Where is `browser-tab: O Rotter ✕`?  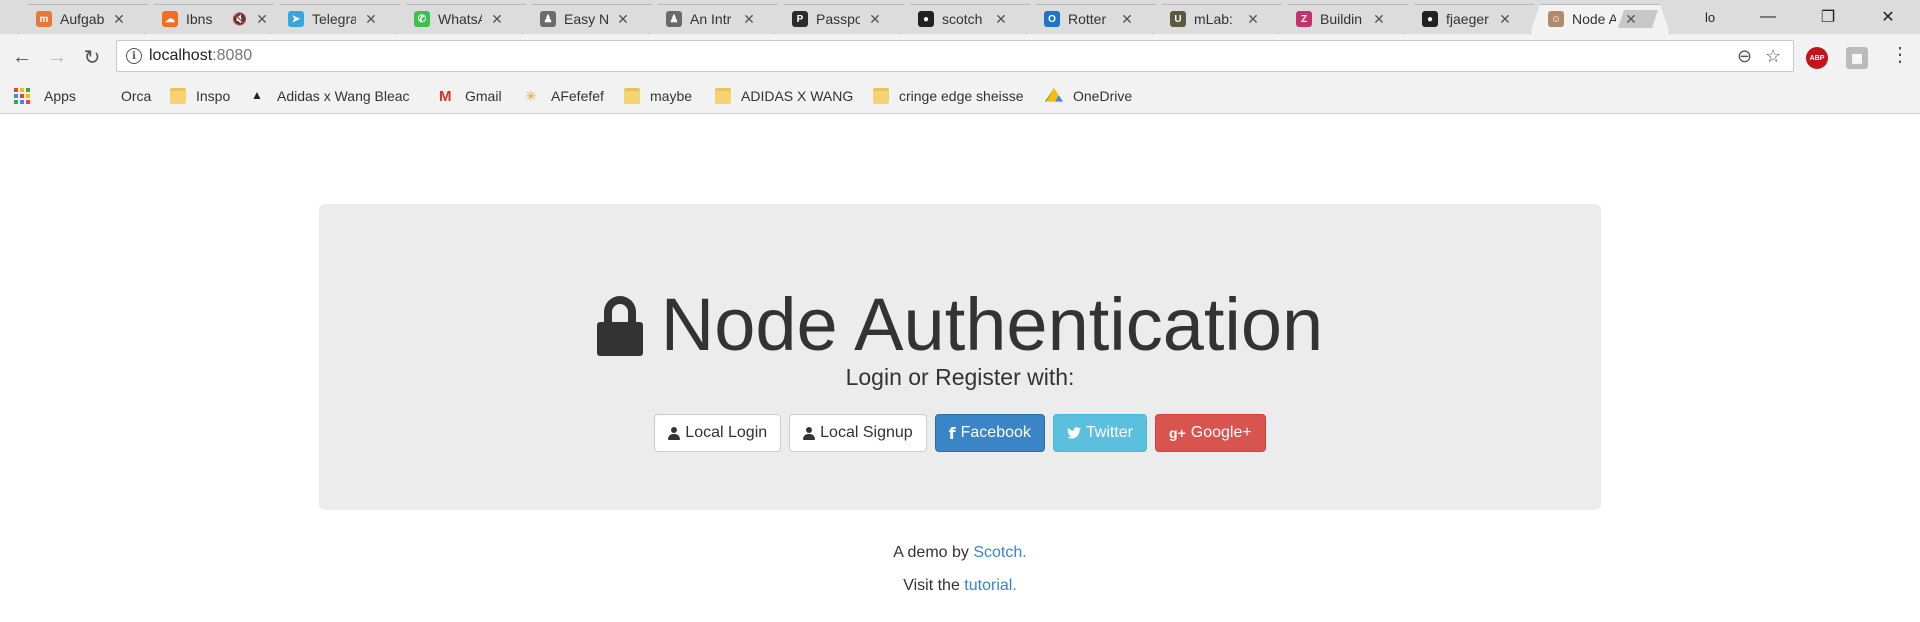
browser-tab: O Rotter ✕ is located at coordinates (1096, 19).